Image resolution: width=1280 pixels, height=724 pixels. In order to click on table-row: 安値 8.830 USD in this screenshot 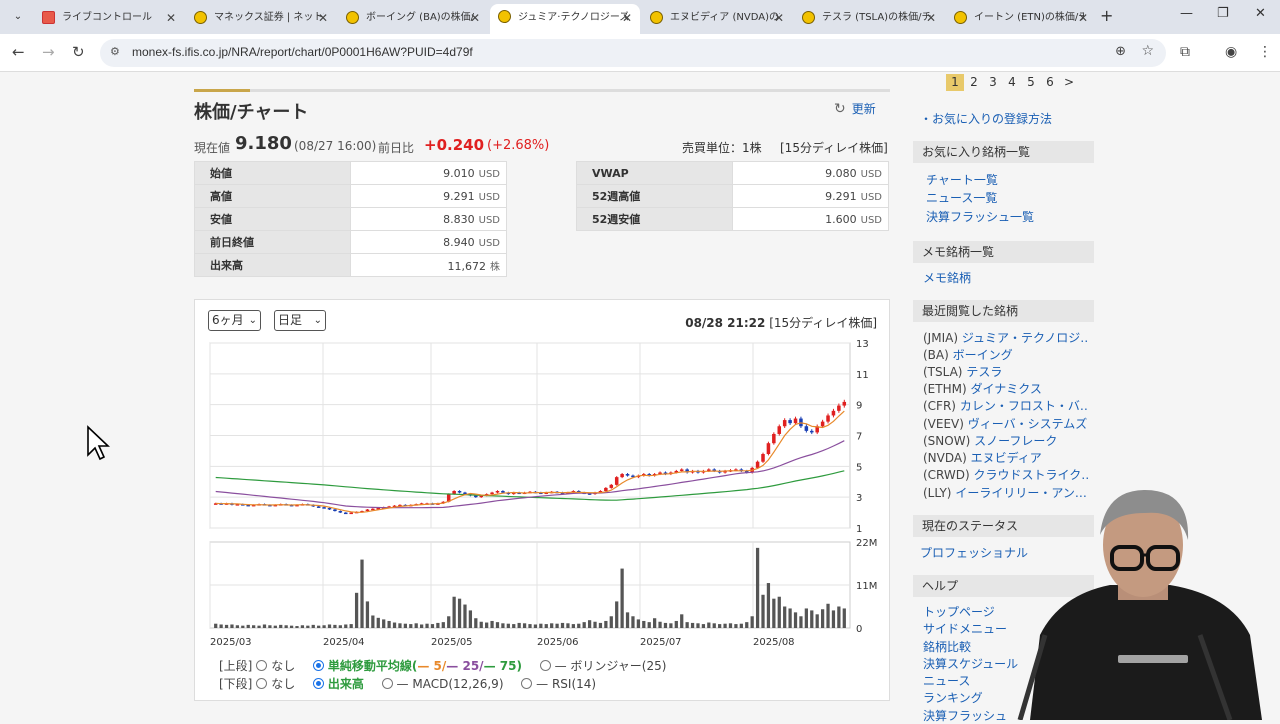, I will do `click(350, 219)`.